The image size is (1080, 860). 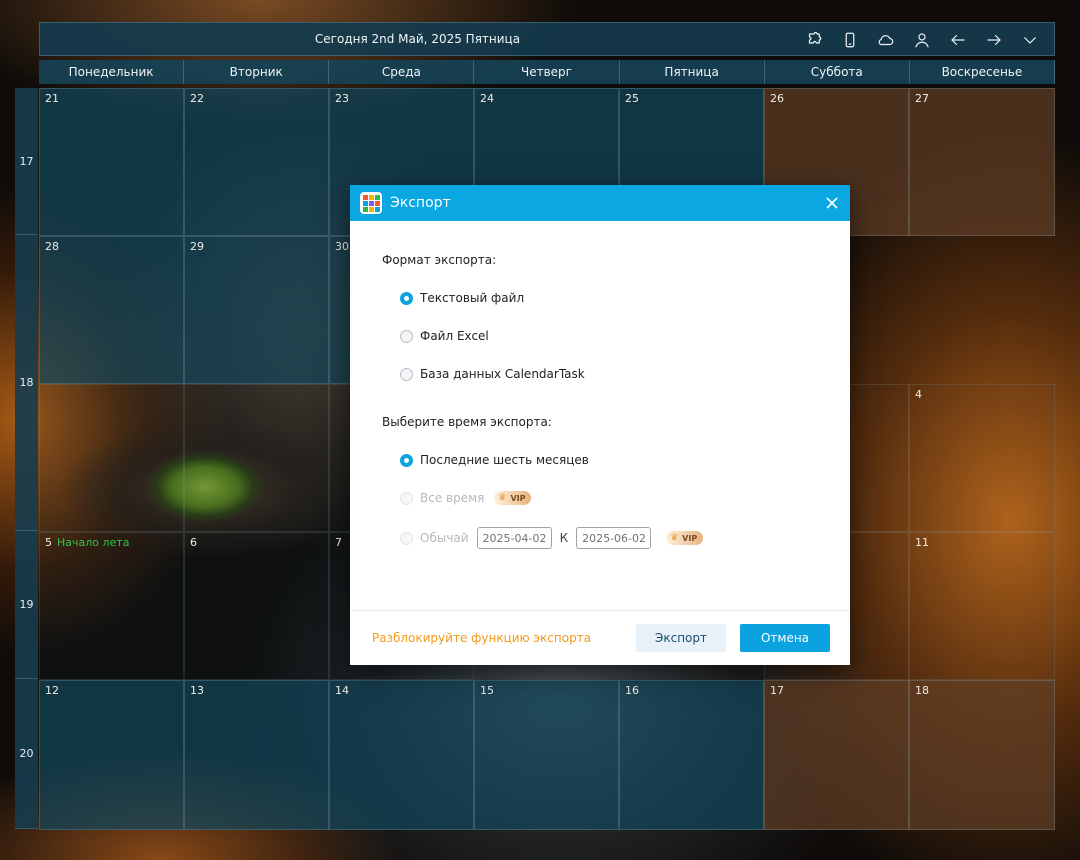 I want to click on time-label: Выберите время экспорта:, so click(x=467, y=422).